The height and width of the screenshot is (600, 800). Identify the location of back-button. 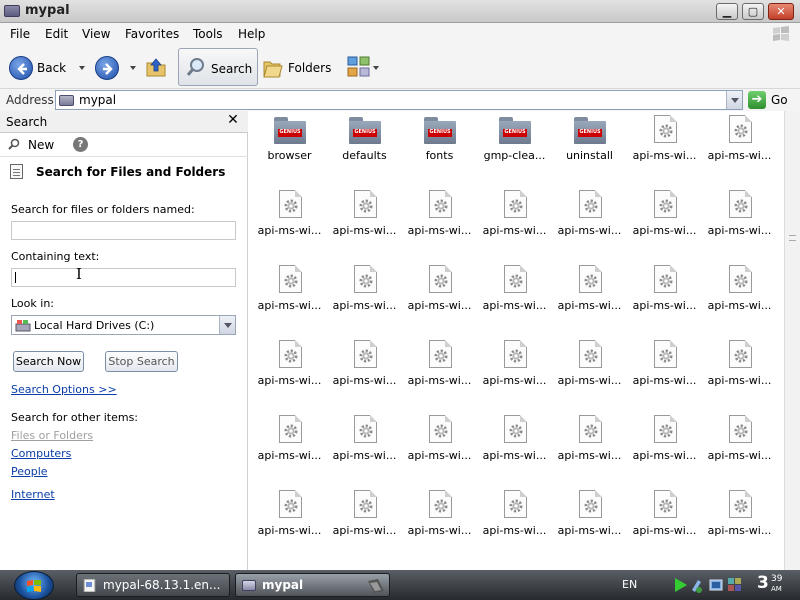
(21, 68).